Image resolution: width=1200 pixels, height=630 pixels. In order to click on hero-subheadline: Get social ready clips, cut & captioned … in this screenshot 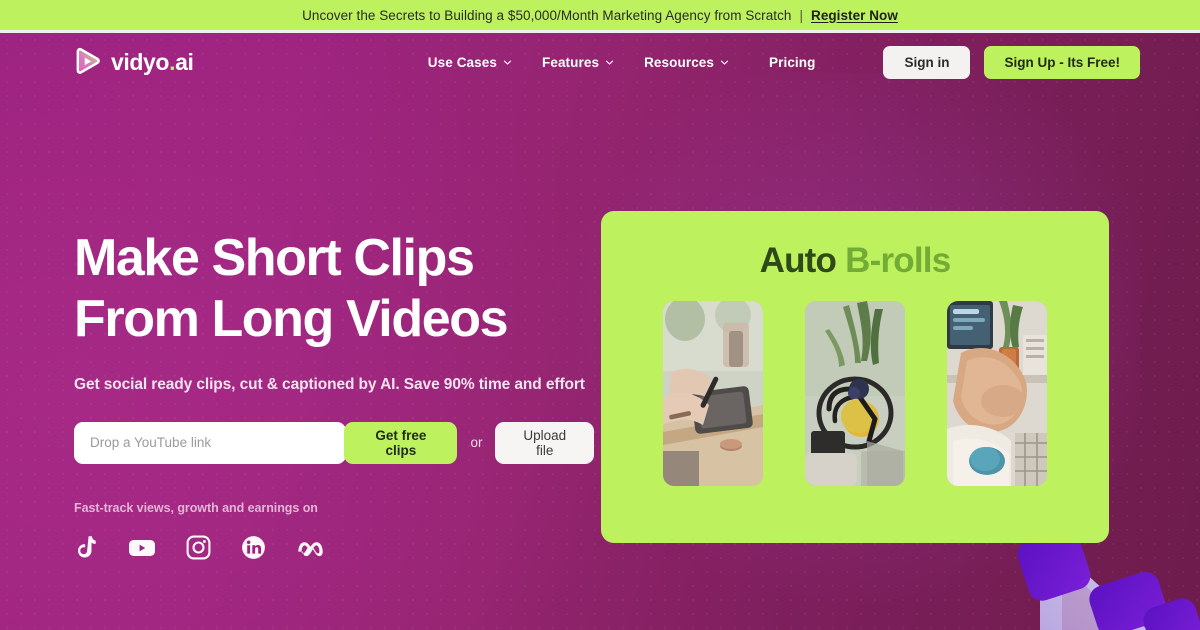, I will do `click(329, 384)`.